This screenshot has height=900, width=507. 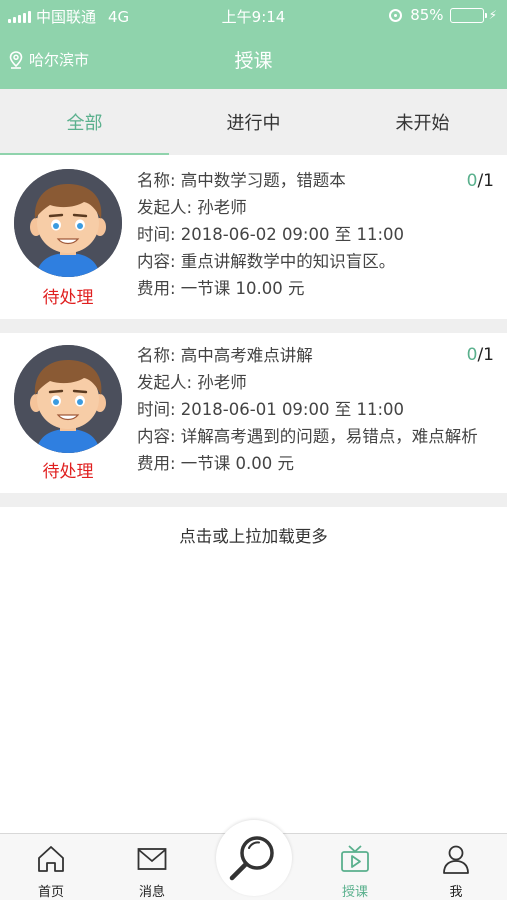 What do you see at coordinates (427, 15) in the screenshot?
I see `battery-percent: 85%` at bounding box center [427, 15].